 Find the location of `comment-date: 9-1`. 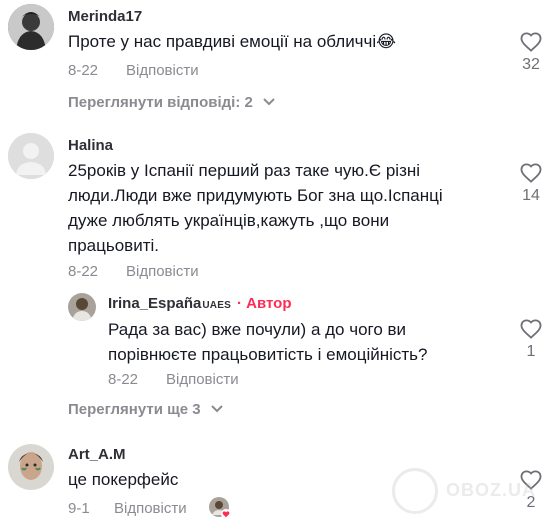

comment-date: 9-1 is located at coordinates (79, 508).